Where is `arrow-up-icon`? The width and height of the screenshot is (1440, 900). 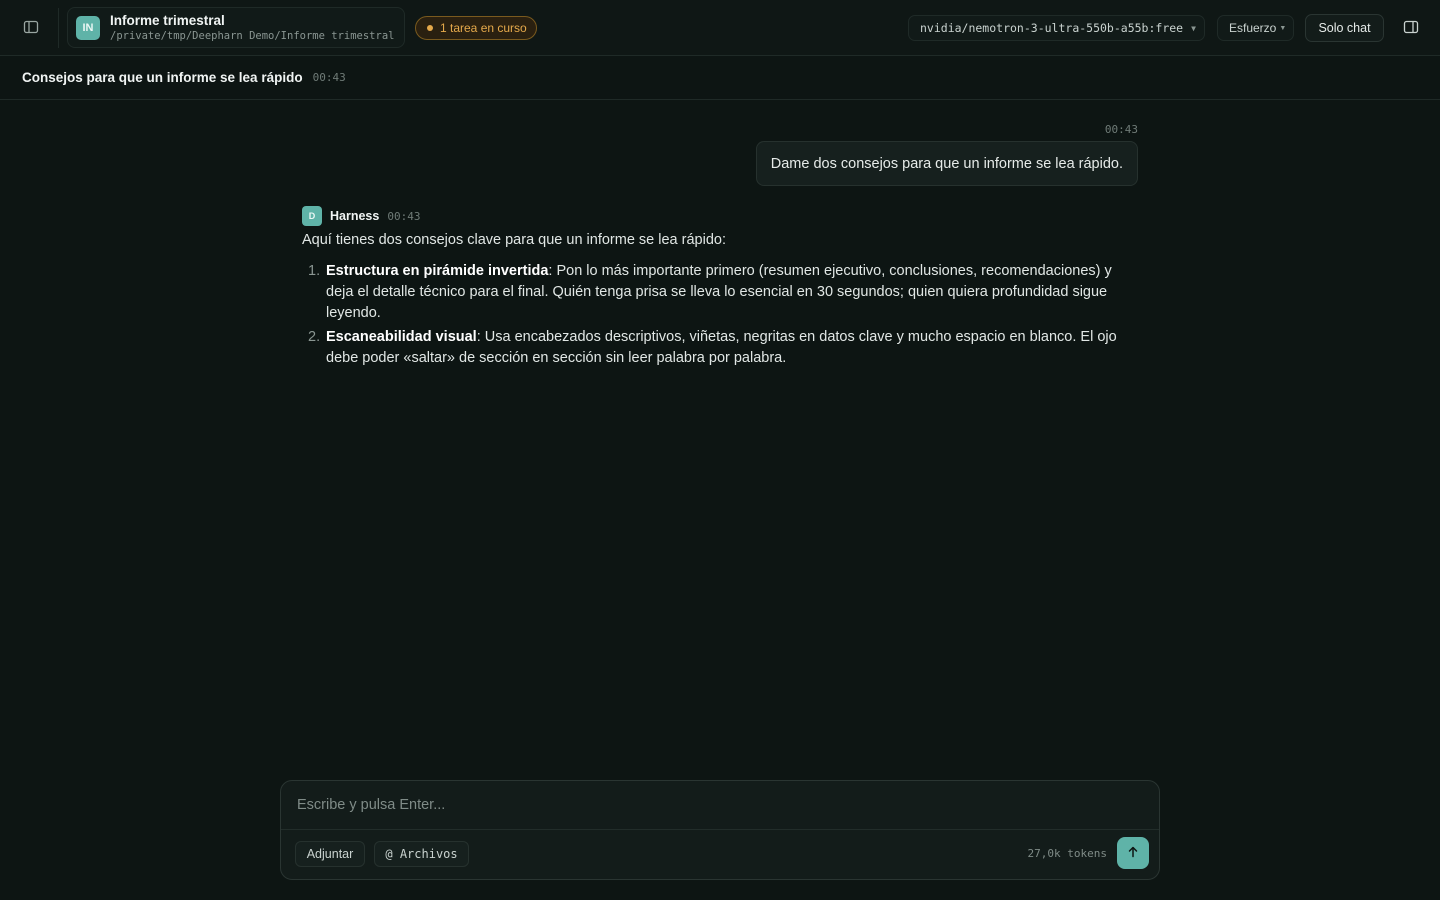 arrow-up-icon is located at coordinates (1133, 853).